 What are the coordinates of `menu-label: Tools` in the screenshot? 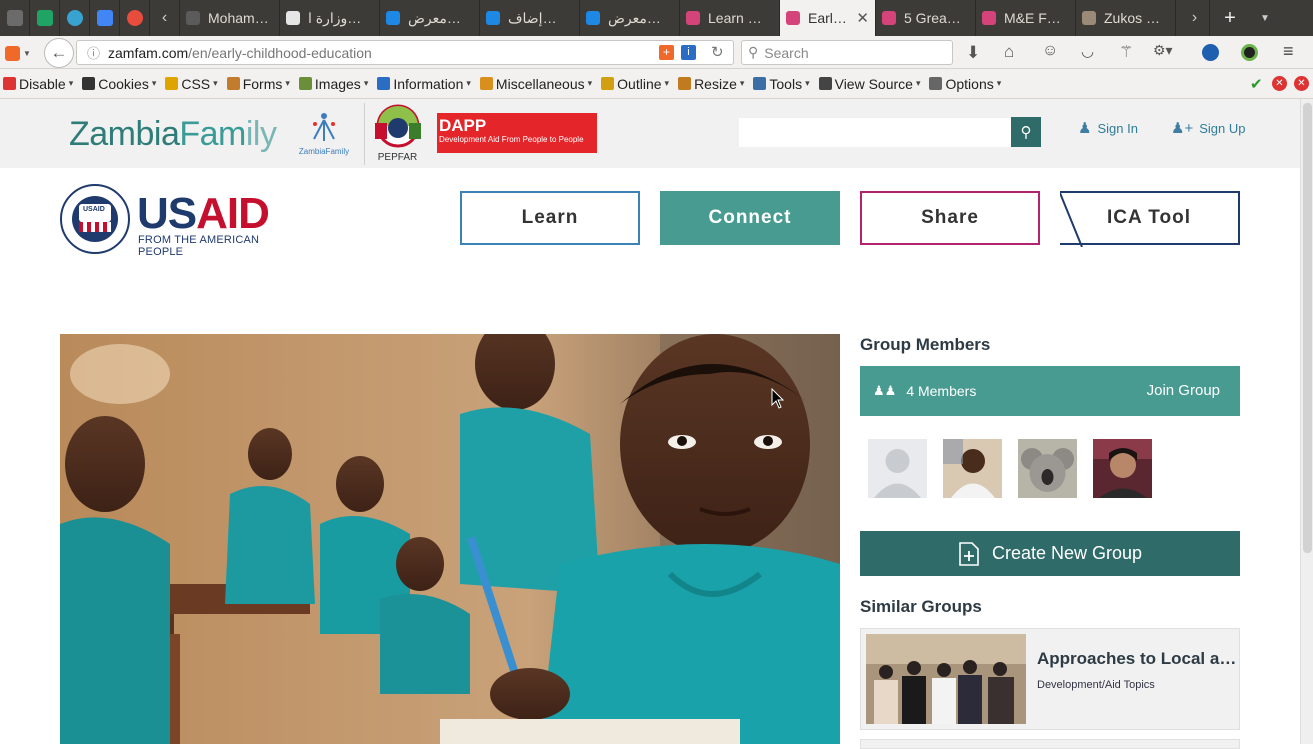 It's located at (786, 83).